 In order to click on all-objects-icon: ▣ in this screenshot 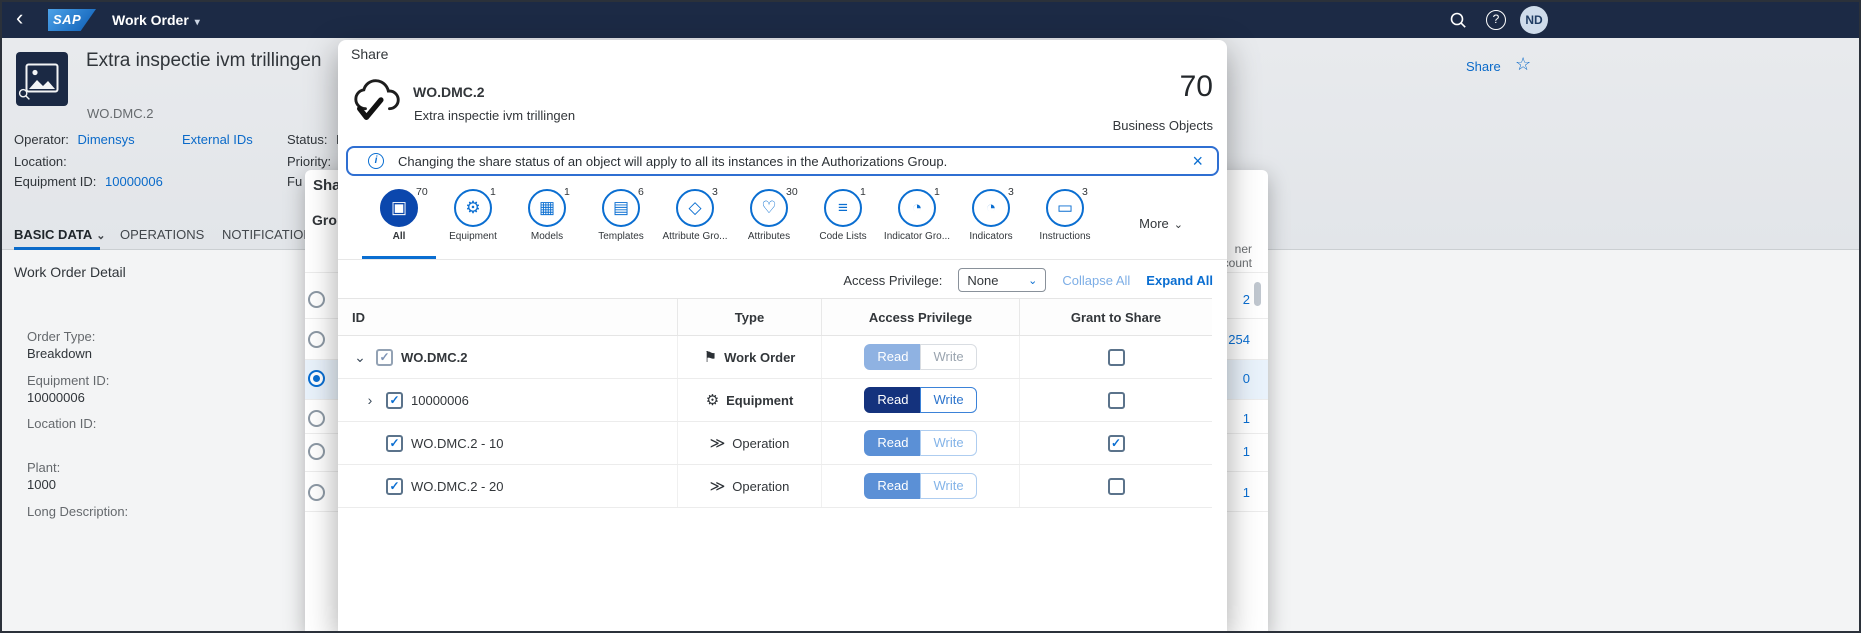, I will do `click(399, 208)`.